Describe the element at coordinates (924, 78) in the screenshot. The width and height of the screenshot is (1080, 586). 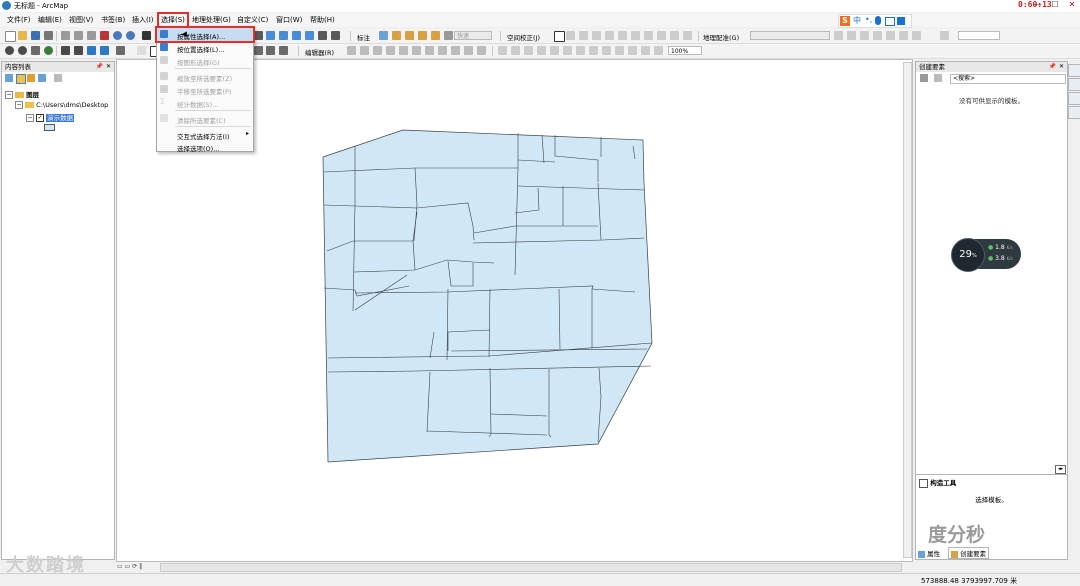
I see `organize-templates-icon` at that location.